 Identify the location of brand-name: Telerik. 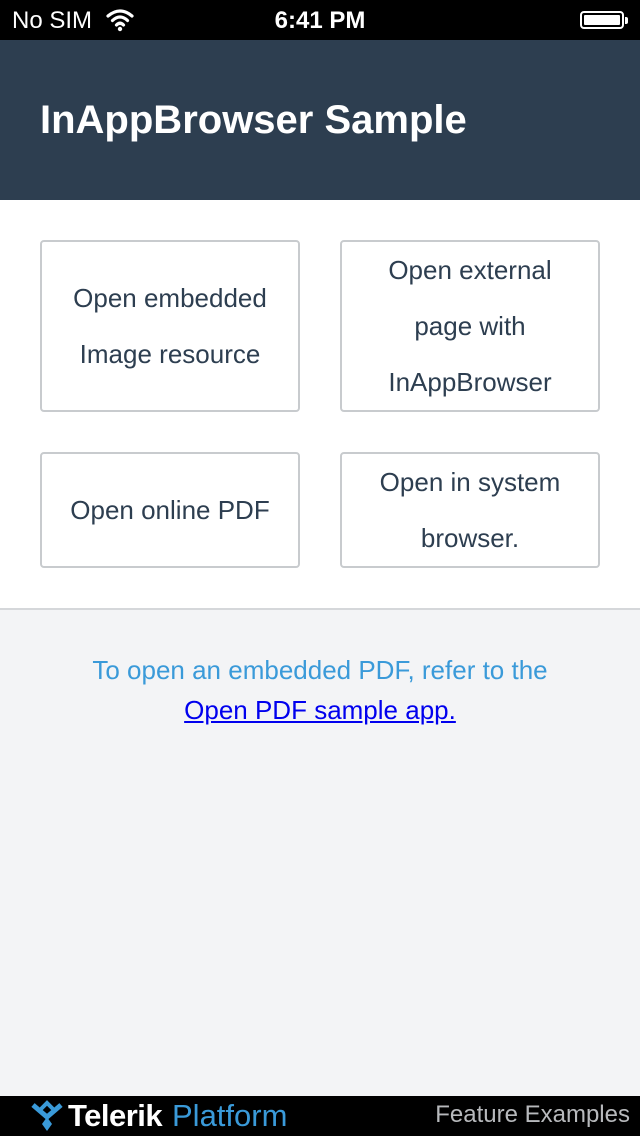
(115, 1115).